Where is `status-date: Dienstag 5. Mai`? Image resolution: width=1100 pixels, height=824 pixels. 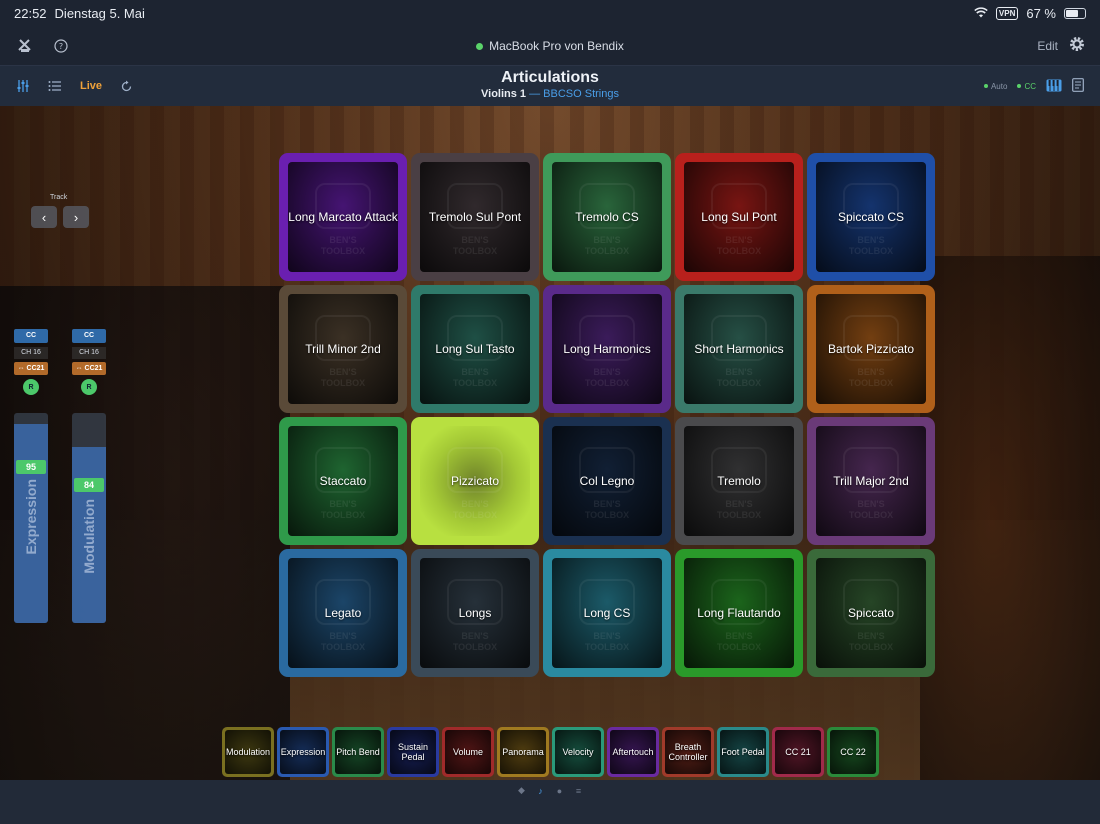 status-date: Dienstag 5. Mai is located at coordinates (99, 13).